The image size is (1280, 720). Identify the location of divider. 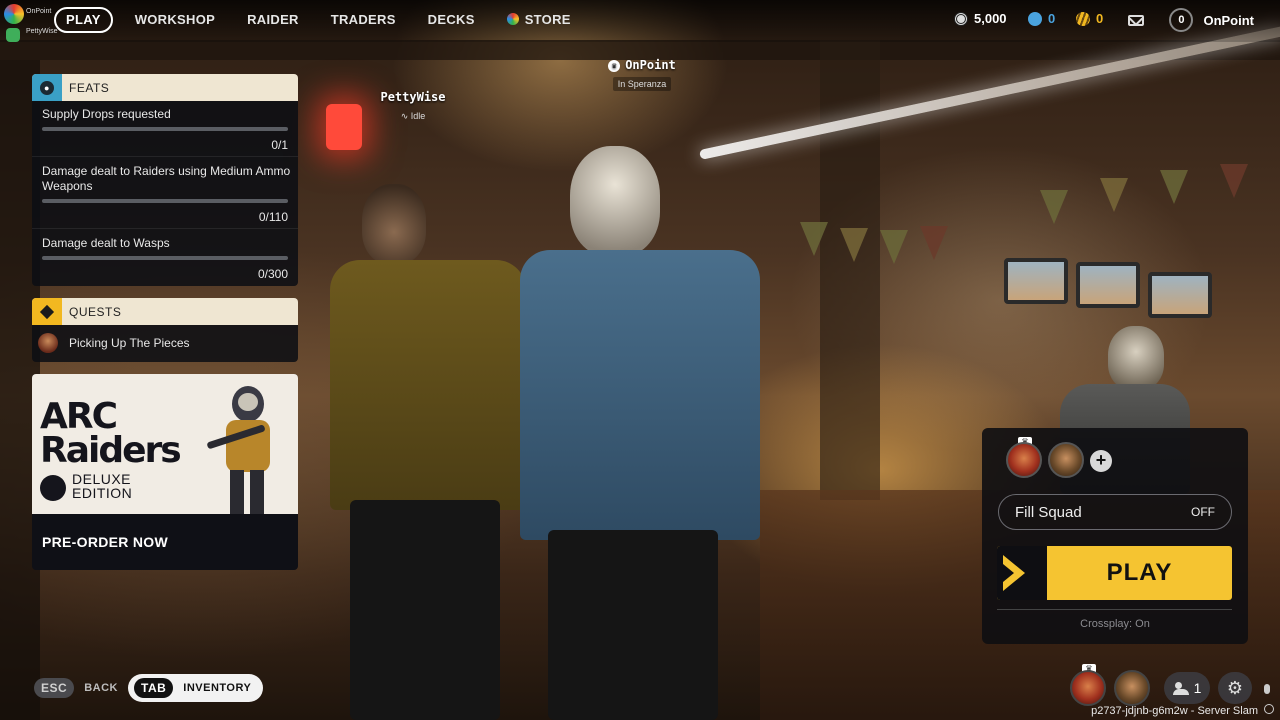
(1114, 609).